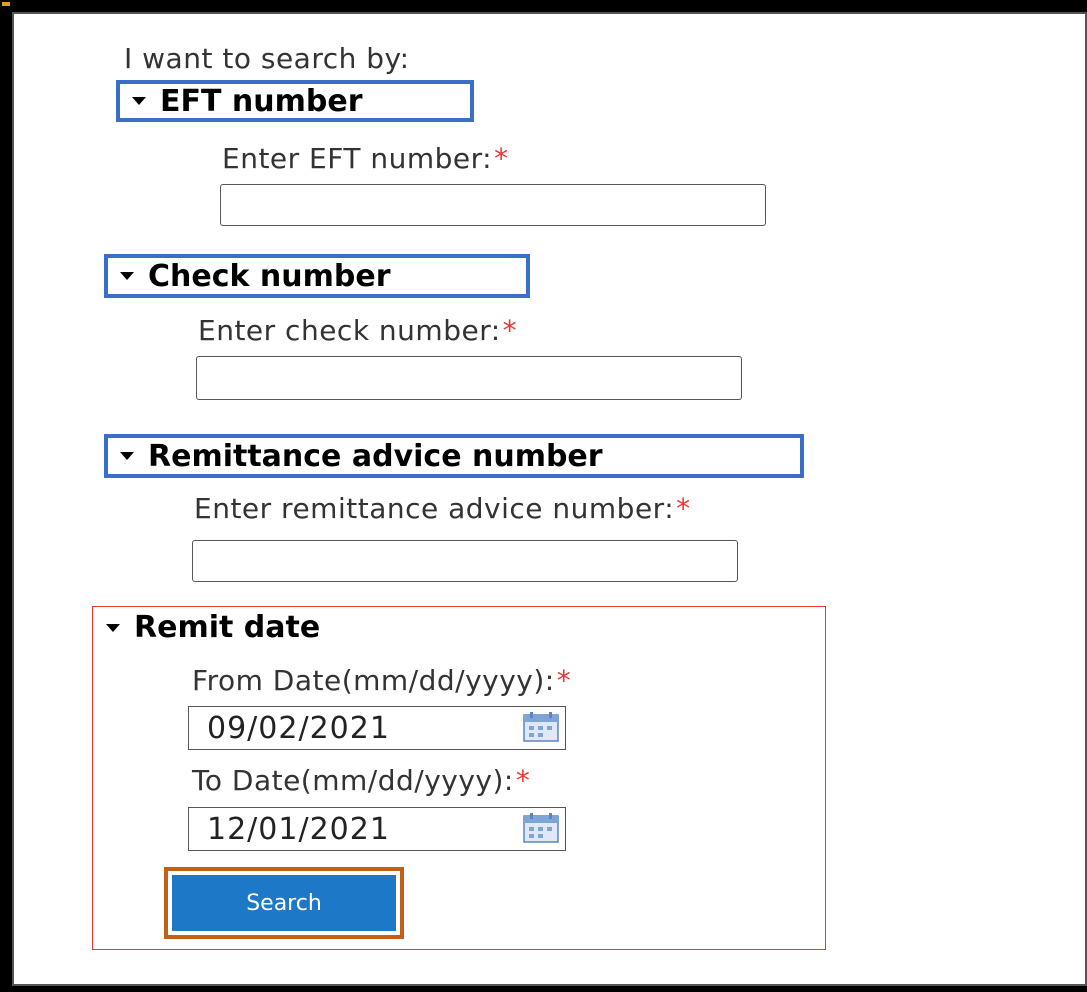 Image resolution: width=1087 pixels, height=992 pixels. What do you see at coordinates (465, 561) in the screenshot?
I see `remittance-number-input` at bounding box center [465, 561].